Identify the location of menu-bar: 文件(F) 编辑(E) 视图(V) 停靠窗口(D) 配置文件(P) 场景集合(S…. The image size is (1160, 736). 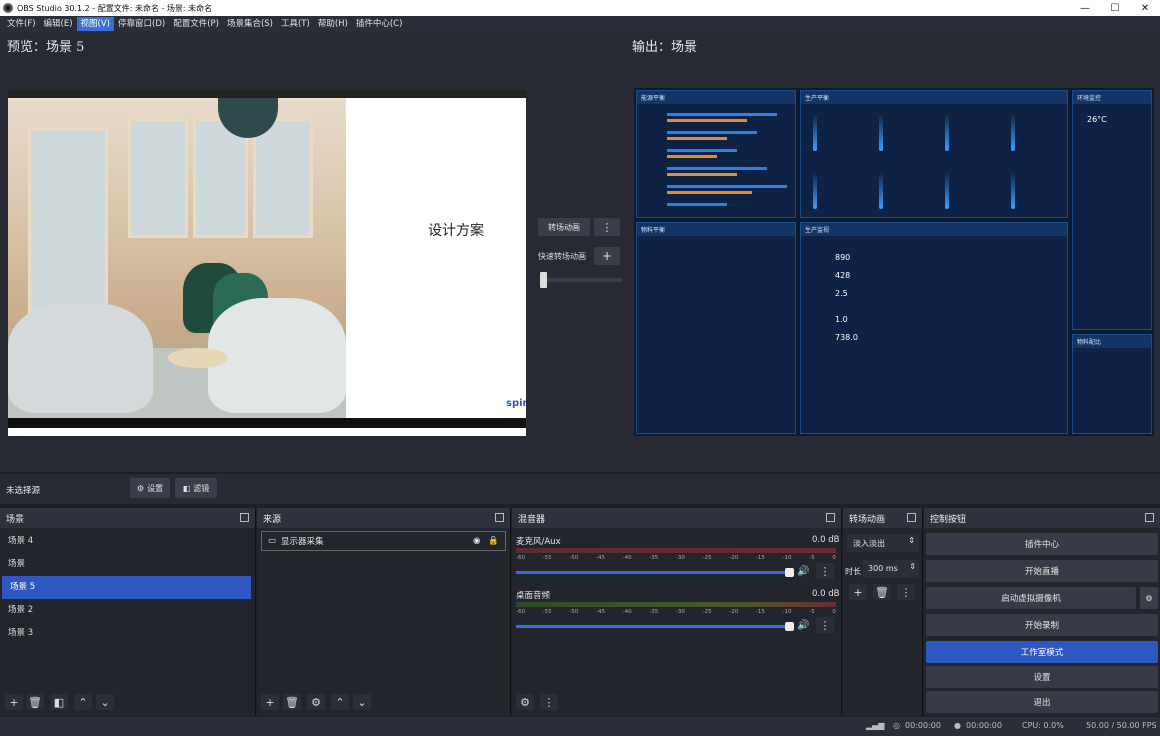
(580, 24).